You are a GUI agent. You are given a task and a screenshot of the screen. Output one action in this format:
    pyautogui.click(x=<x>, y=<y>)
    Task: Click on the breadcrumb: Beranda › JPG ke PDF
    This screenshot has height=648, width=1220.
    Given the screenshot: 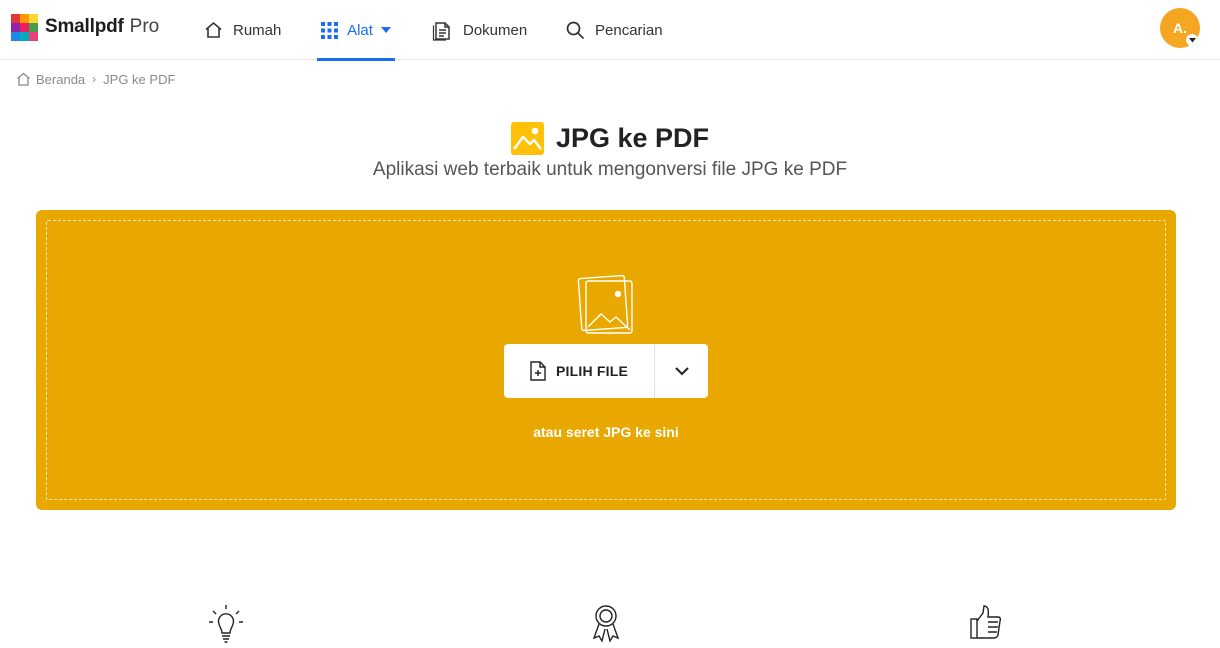 What is the action you would take?
    pyautogui.click(x=95, y=79)
    